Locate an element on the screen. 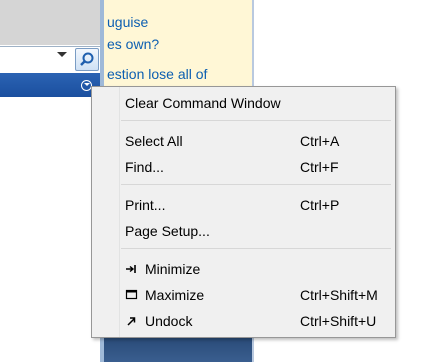 Image resolution: width=426 pixels, height=362 pixels. menu-item-shortcut: Ctrl+Shift+M is located at coordinates (339, 295).